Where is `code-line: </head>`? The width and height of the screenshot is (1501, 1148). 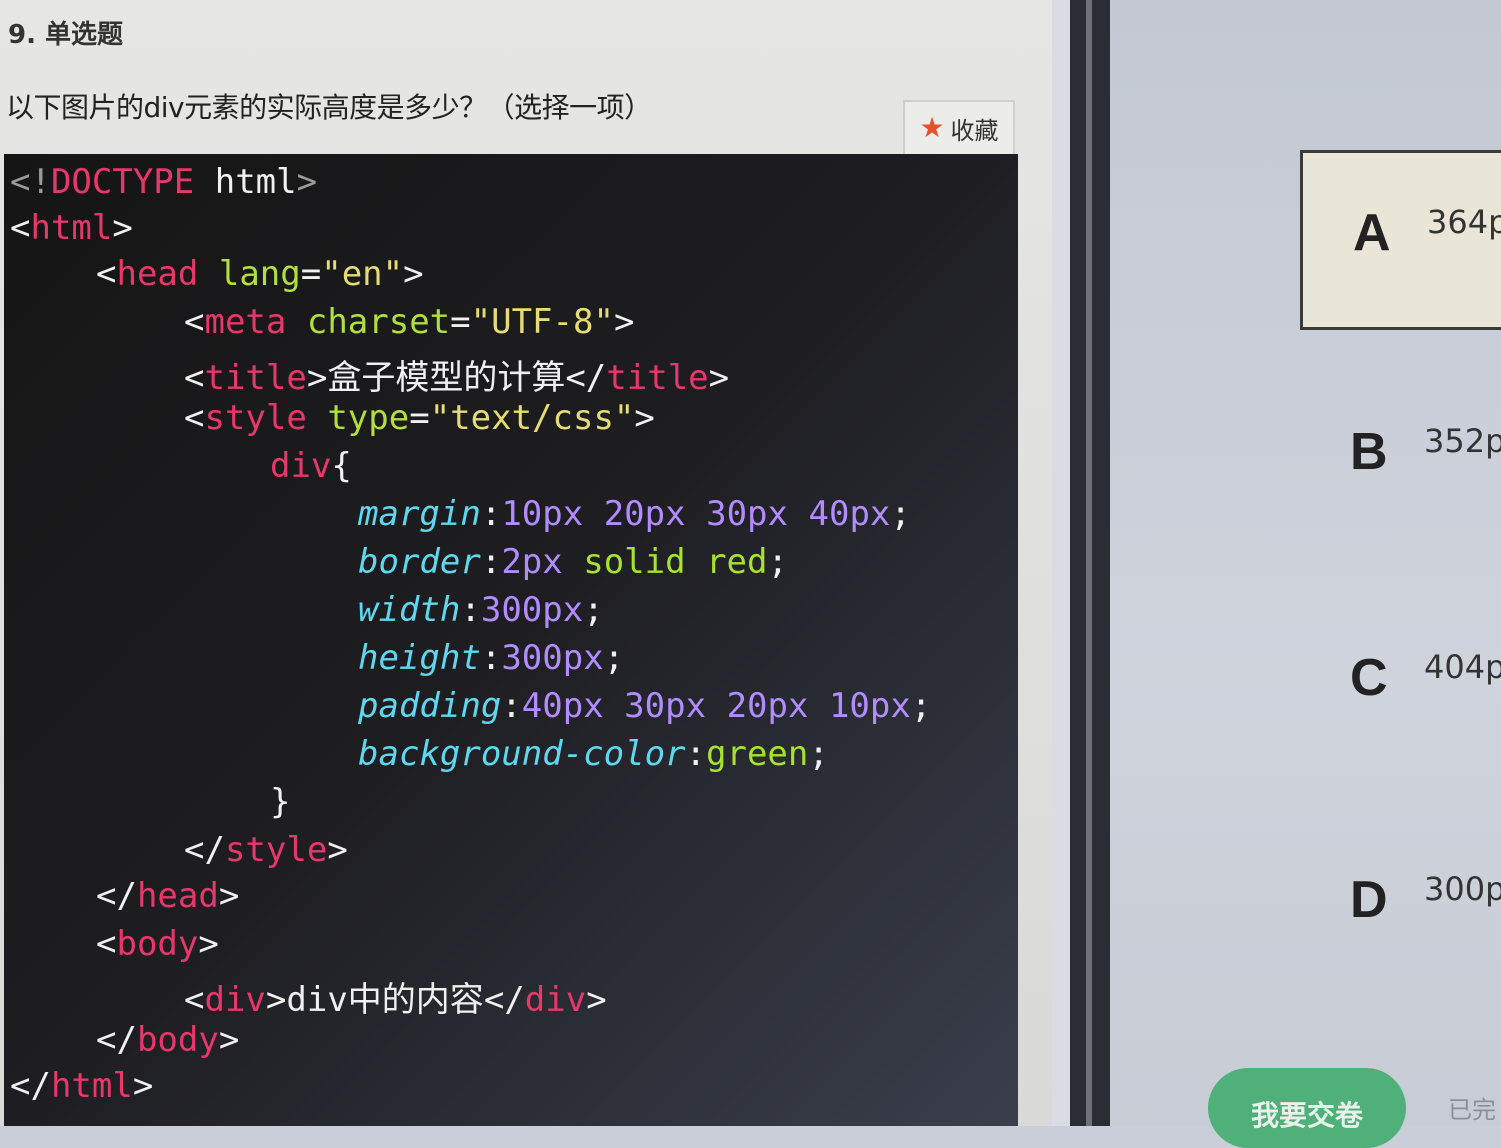 code-line: </head> is located at coordinates (168, 896).